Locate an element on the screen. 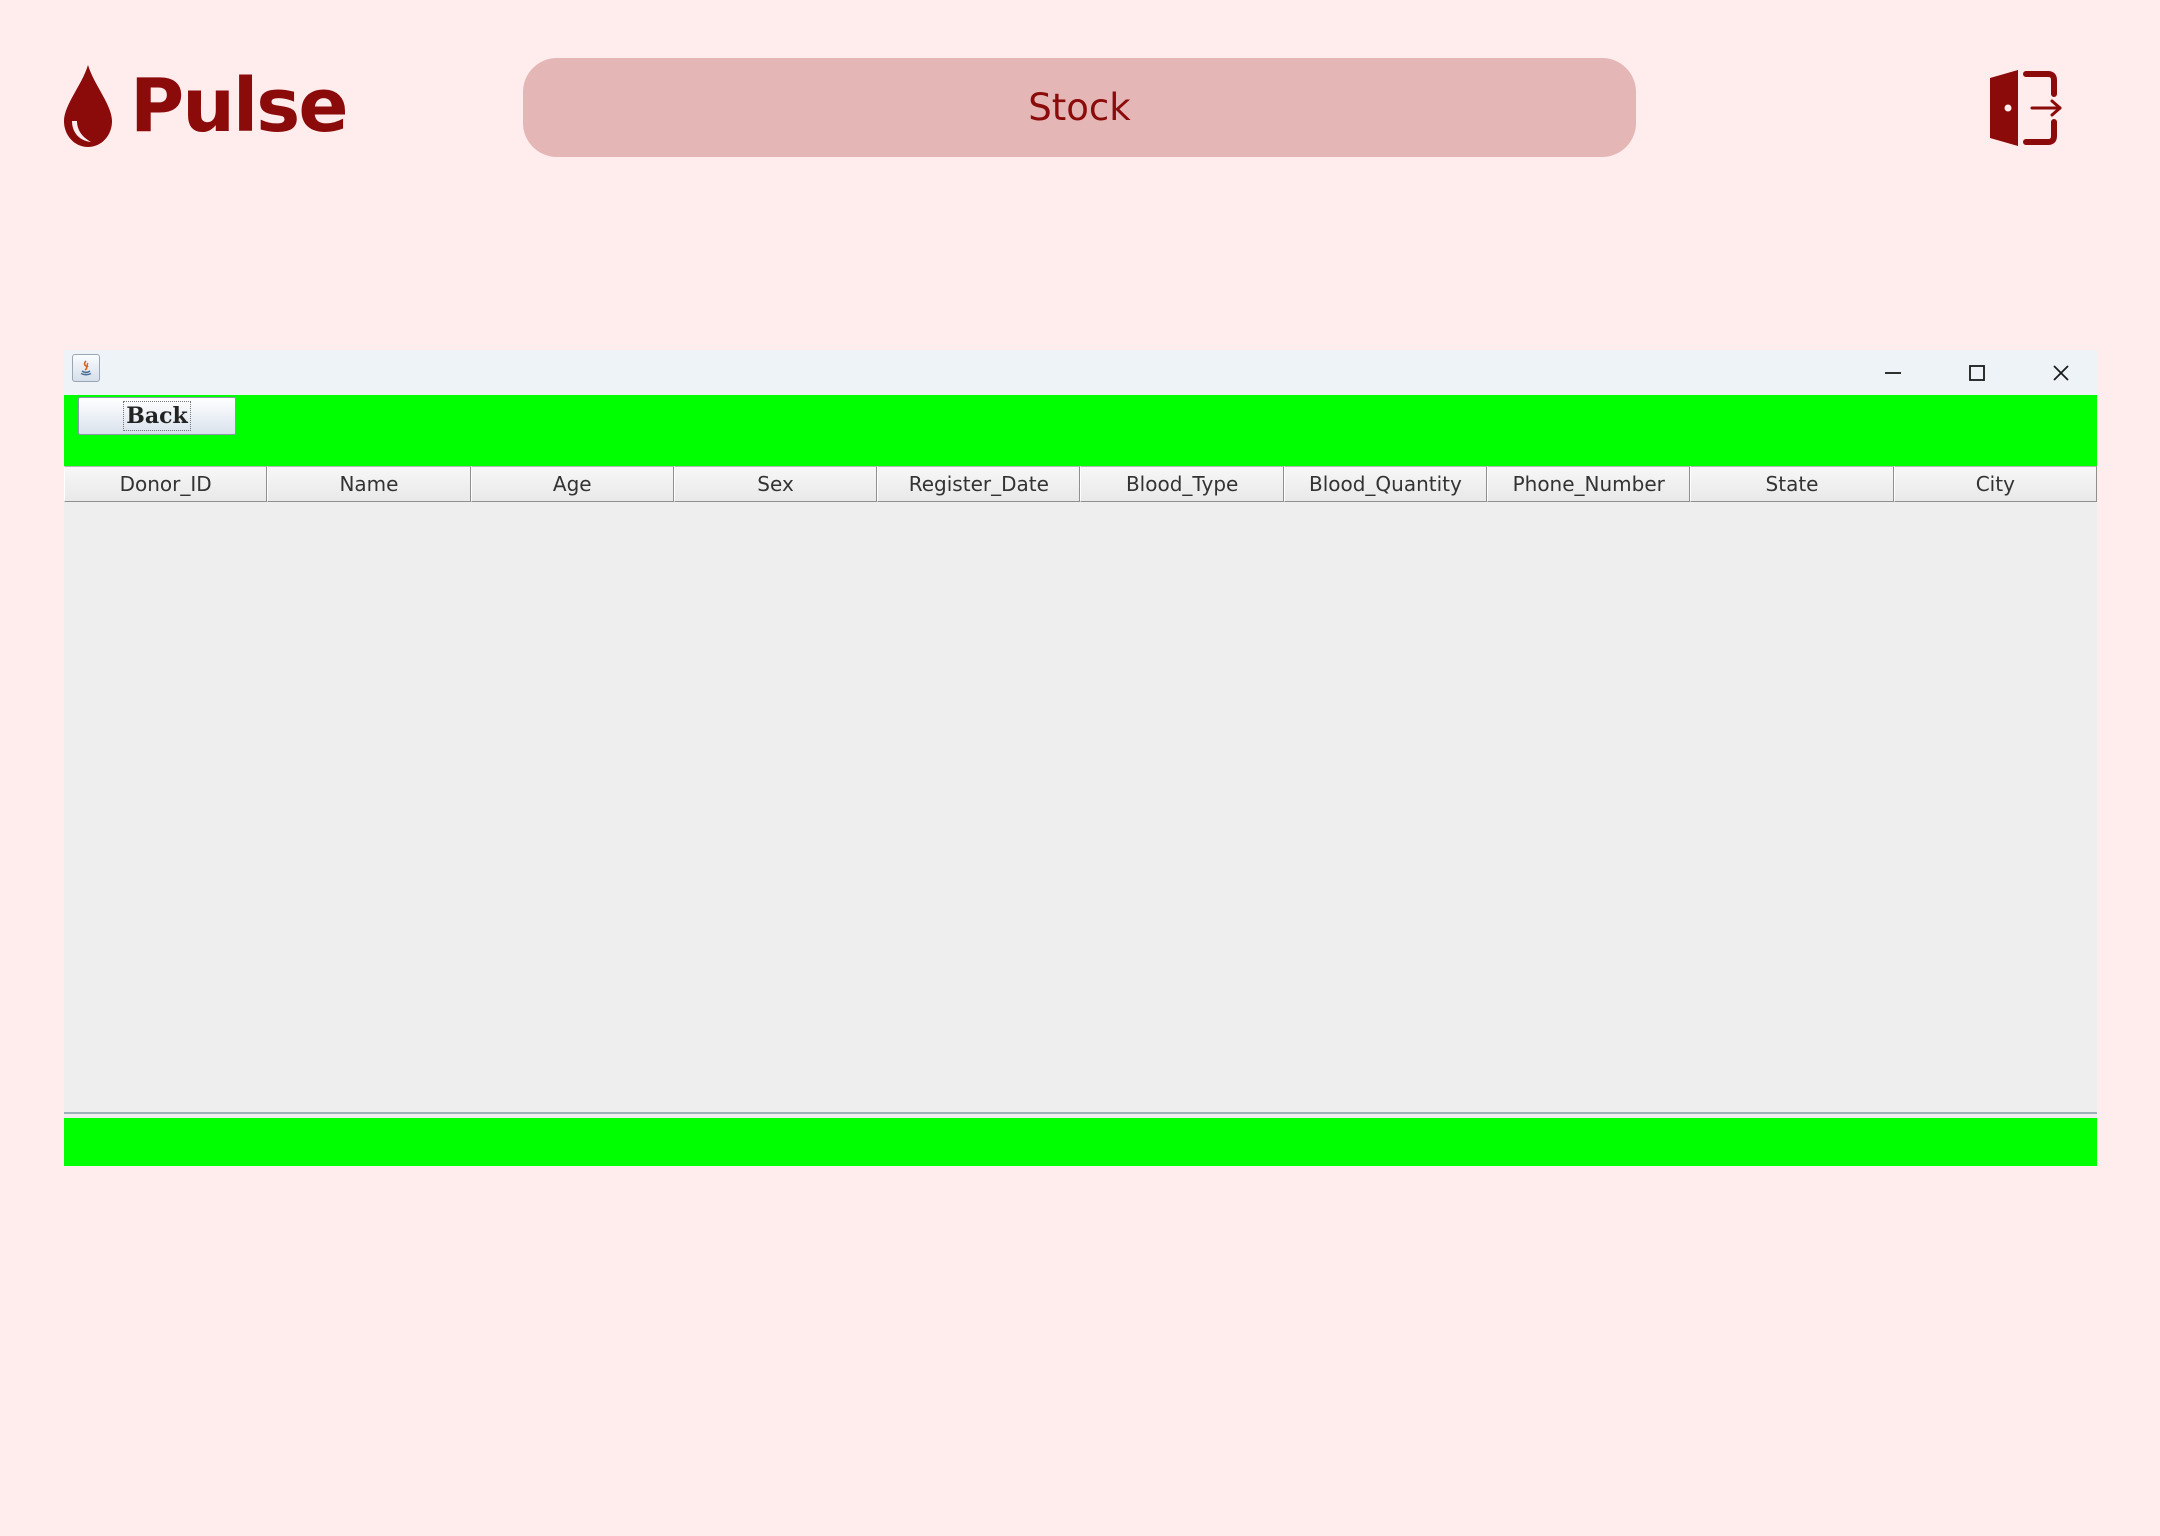 Image resolution: width=2160 pixels, height=1536 pixels. page-title-label: Stock is located at coordinates (1079, 107).